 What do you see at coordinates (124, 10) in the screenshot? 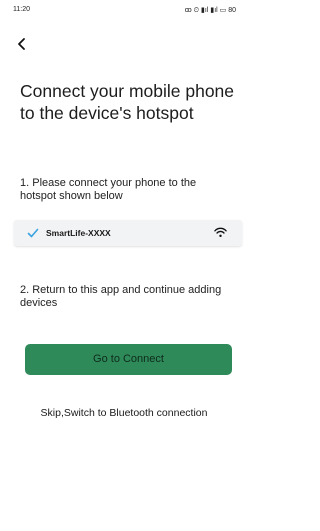
I see `status-bar: 11:20 ꝏ ⏲ ▮ıl ▮ıl ▭ 80` at bounding box center [124, 10].